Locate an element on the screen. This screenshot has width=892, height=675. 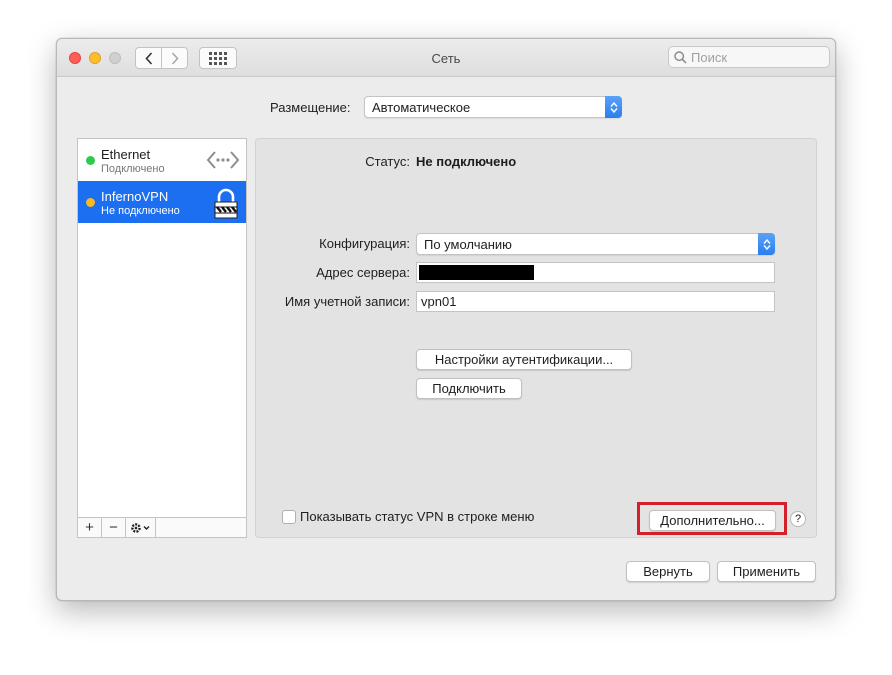
service-list-toolbar: + − is located at coordinates (162, 527).